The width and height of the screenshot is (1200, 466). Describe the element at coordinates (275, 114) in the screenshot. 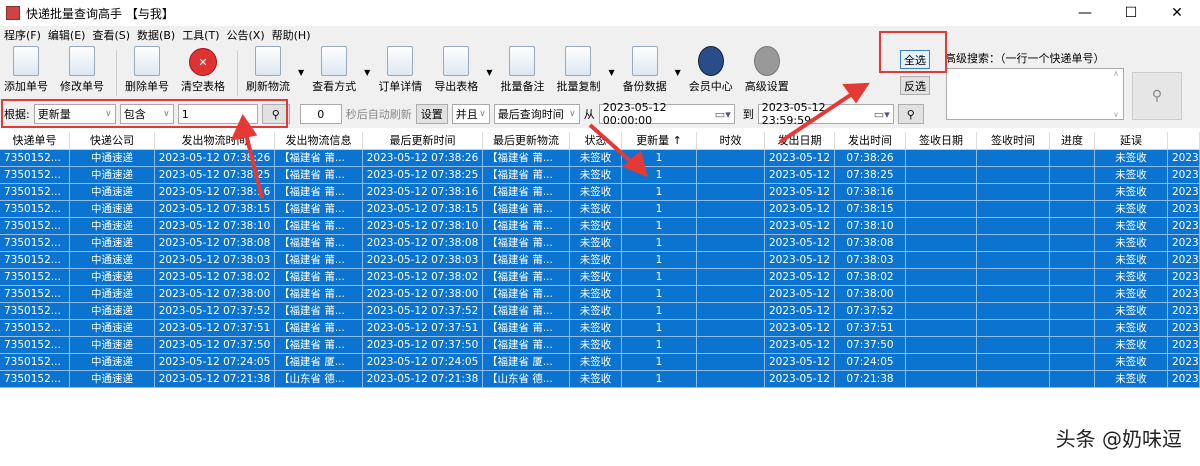

I see `filter-search-button: ⚲` at that location.